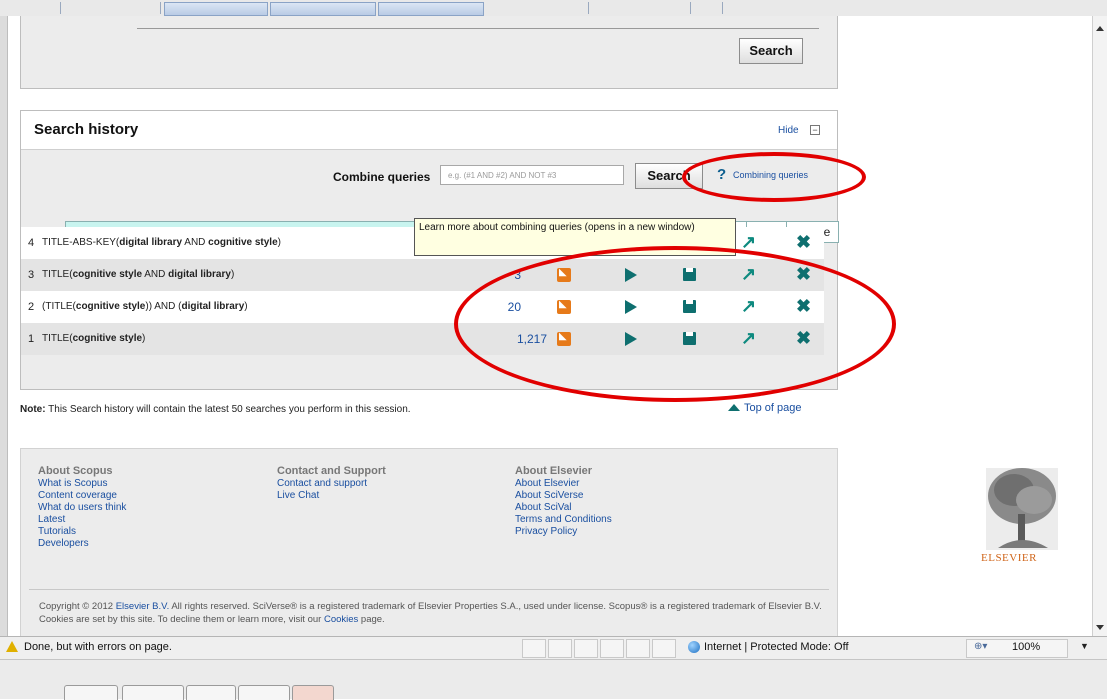 This screenshot has width=1107, height=700. What do you see at coordinates (82, 496) in the screenshot?
I see `footer-link: Content coverage` at bounding box center [82, 496].